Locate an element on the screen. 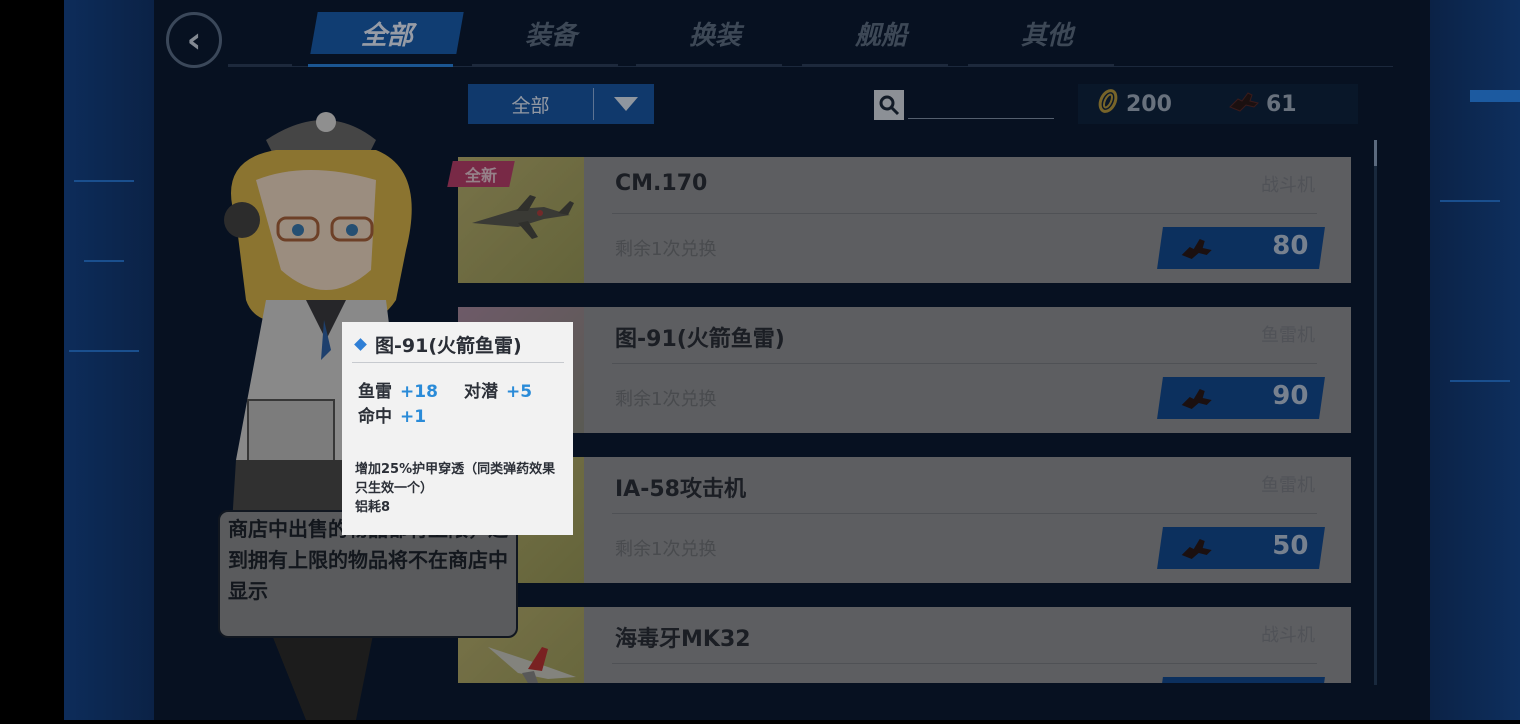  token-count: 61 is located at coordinates (1281, 104).